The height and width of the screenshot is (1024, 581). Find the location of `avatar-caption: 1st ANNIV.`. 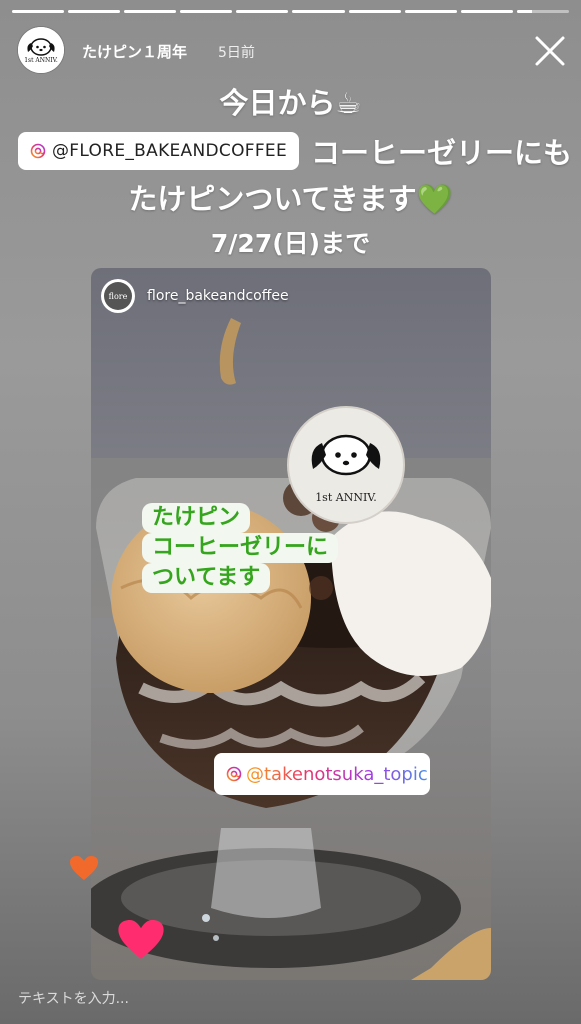

avatar-caption: 1st ANNIV. is located at coordinates (41, 60).